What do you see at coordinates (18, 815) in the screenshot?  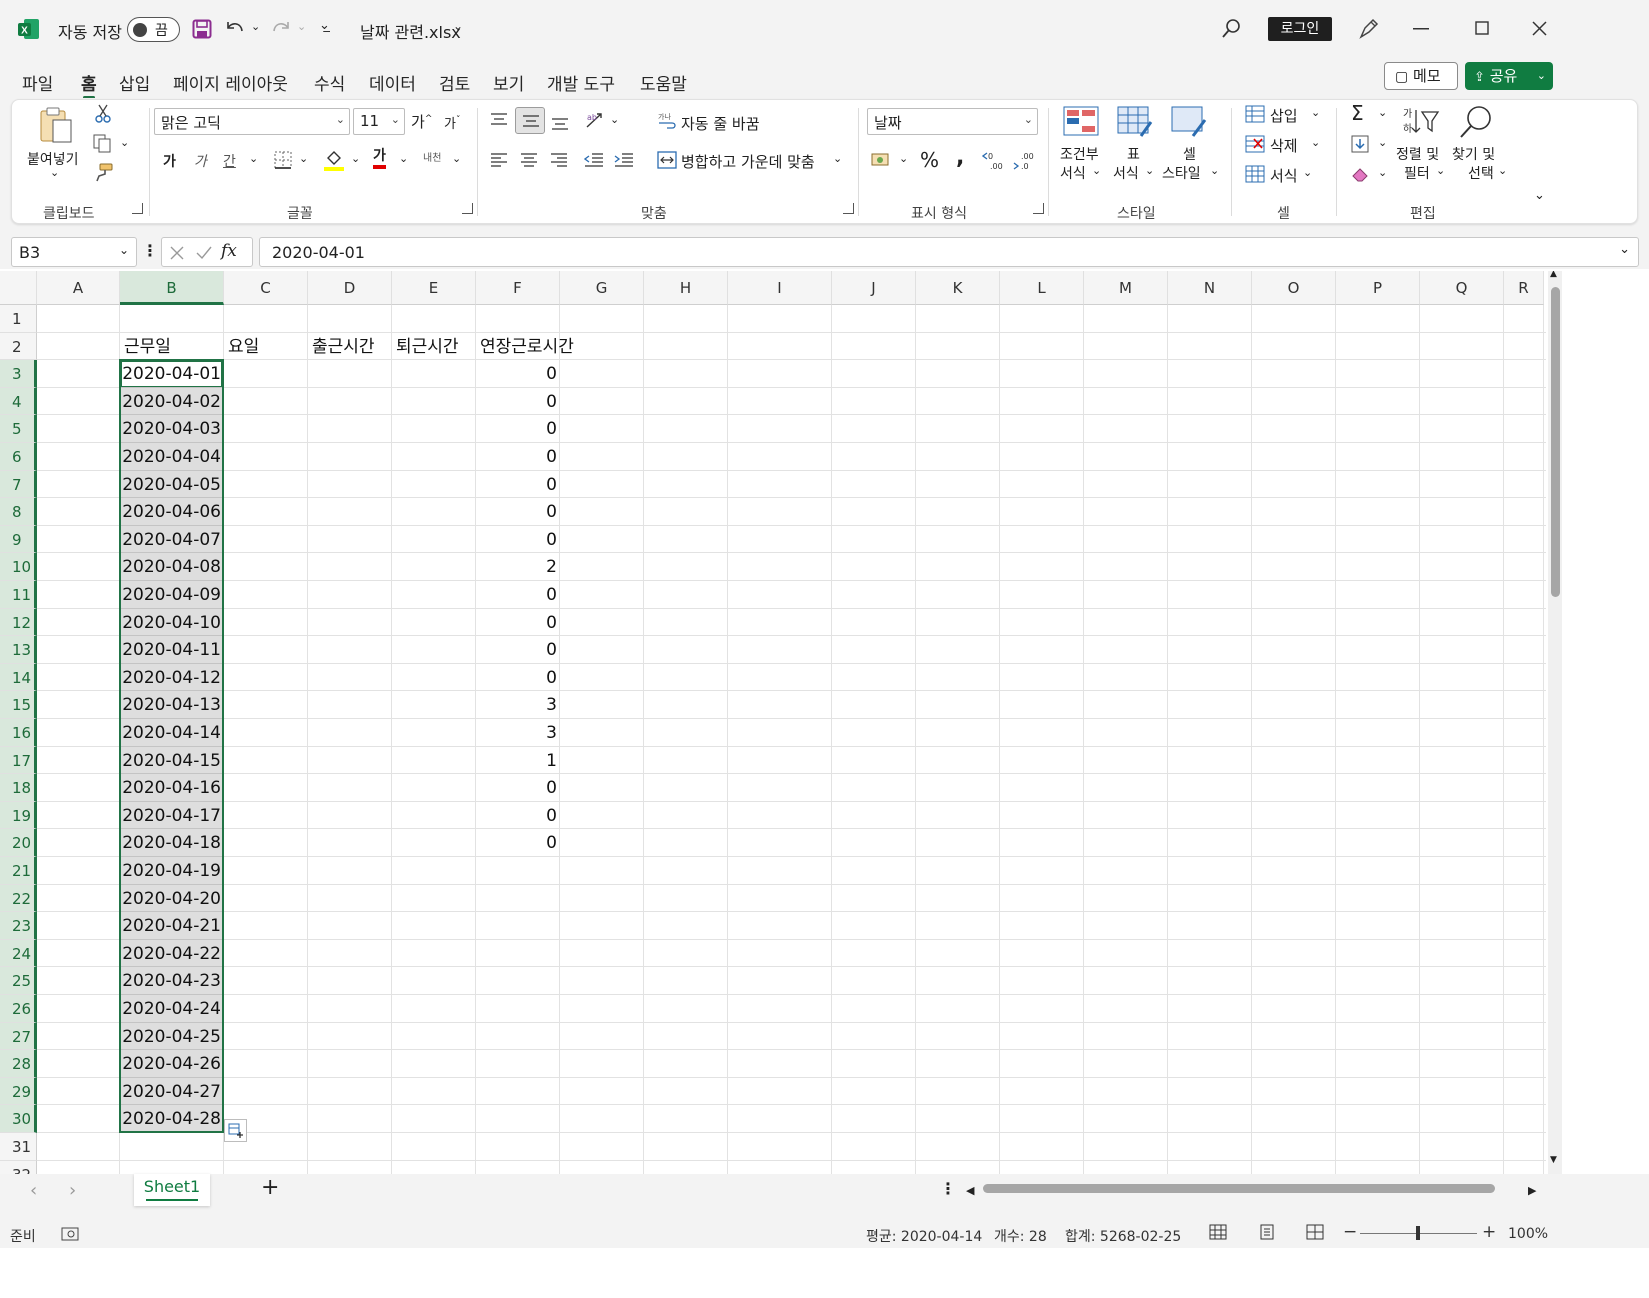 I see `row-header-19: 19` at bounding box center [18, 815].